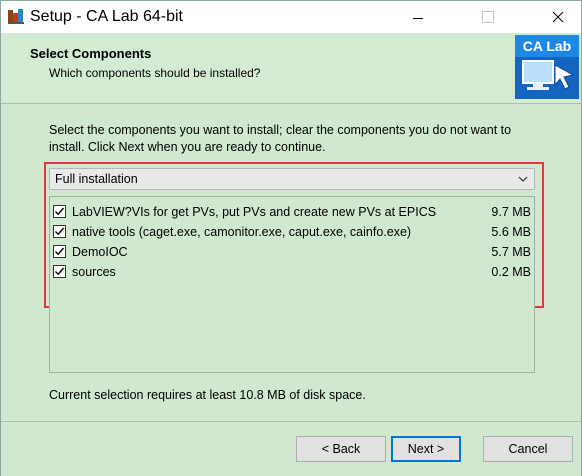  What do you see at coordinates (96, 179) in the screenshot?
I see `install-type-value: Full installation` at bounding box center [96, 179].